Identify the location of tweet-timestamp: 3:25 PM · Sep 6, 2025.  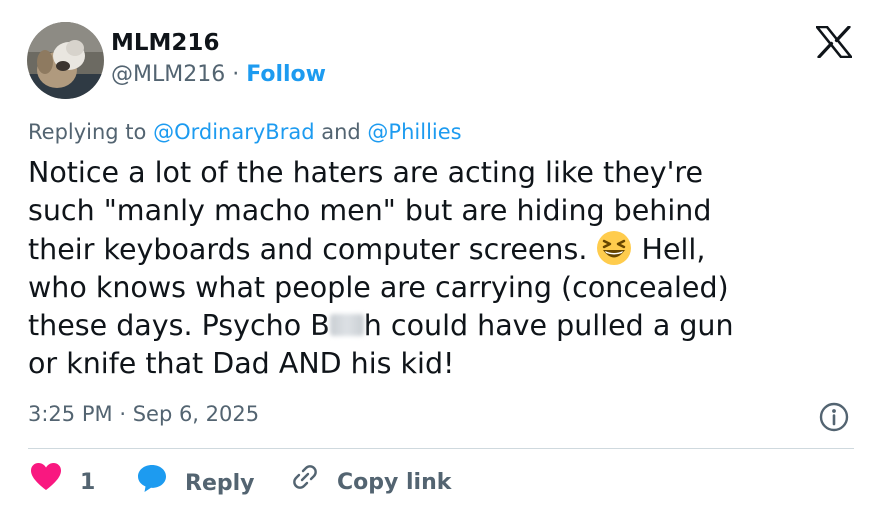
(143, 414).